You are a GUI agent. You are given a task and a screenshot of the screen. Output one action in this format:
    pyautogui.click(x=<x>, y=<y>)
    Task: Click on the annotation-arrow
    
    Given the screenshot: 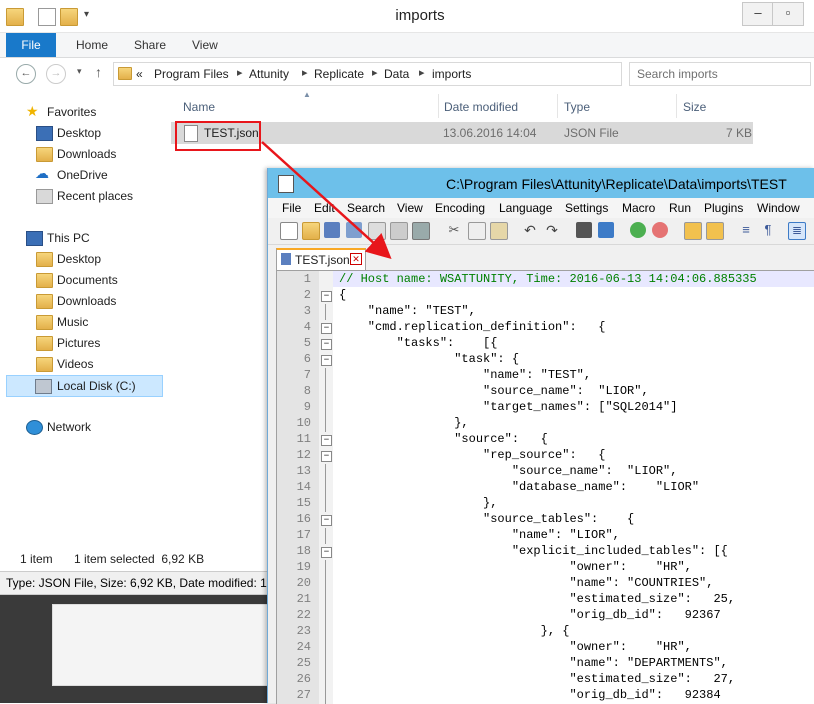 What is the action you would take?
    pyautogui.click(x=326, y=200)
    